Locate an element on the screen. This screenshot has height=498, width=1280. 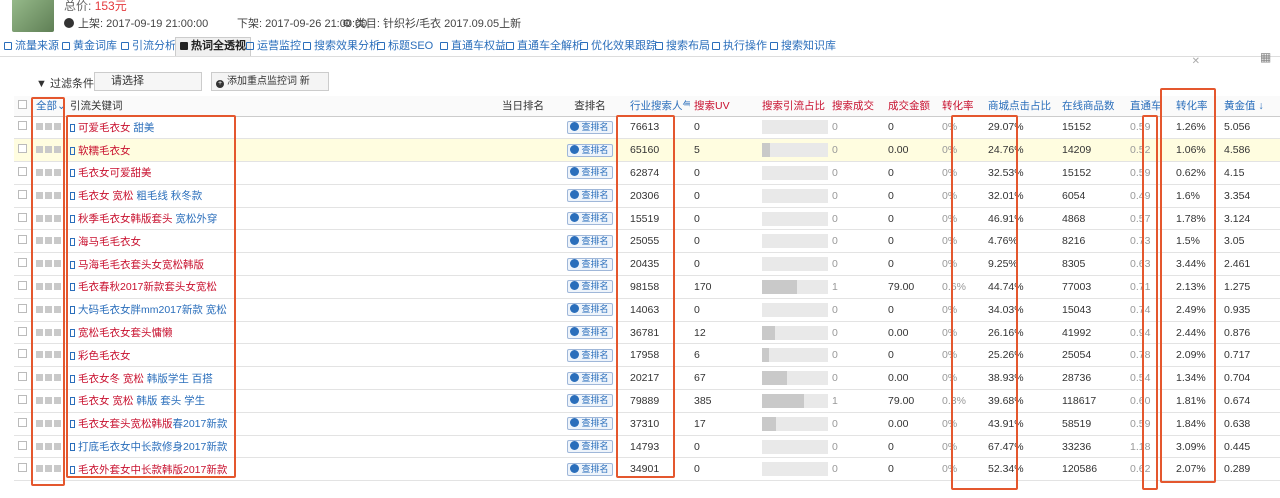
tab-ztc-rights: 直通车权益 is located at coordinates (473, 46).